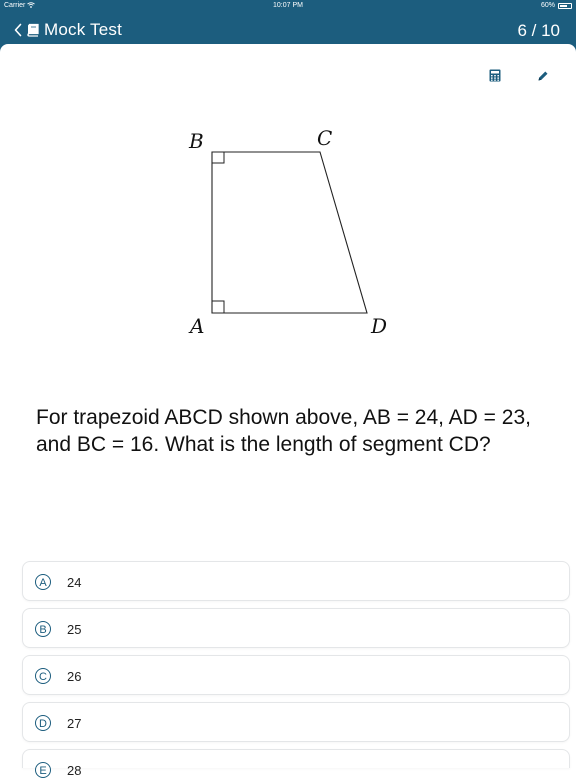  Describe the element at coordinates (288, 30) in the screenshot. I see `nav-bar: Mock Test 6 / 10` at that location.